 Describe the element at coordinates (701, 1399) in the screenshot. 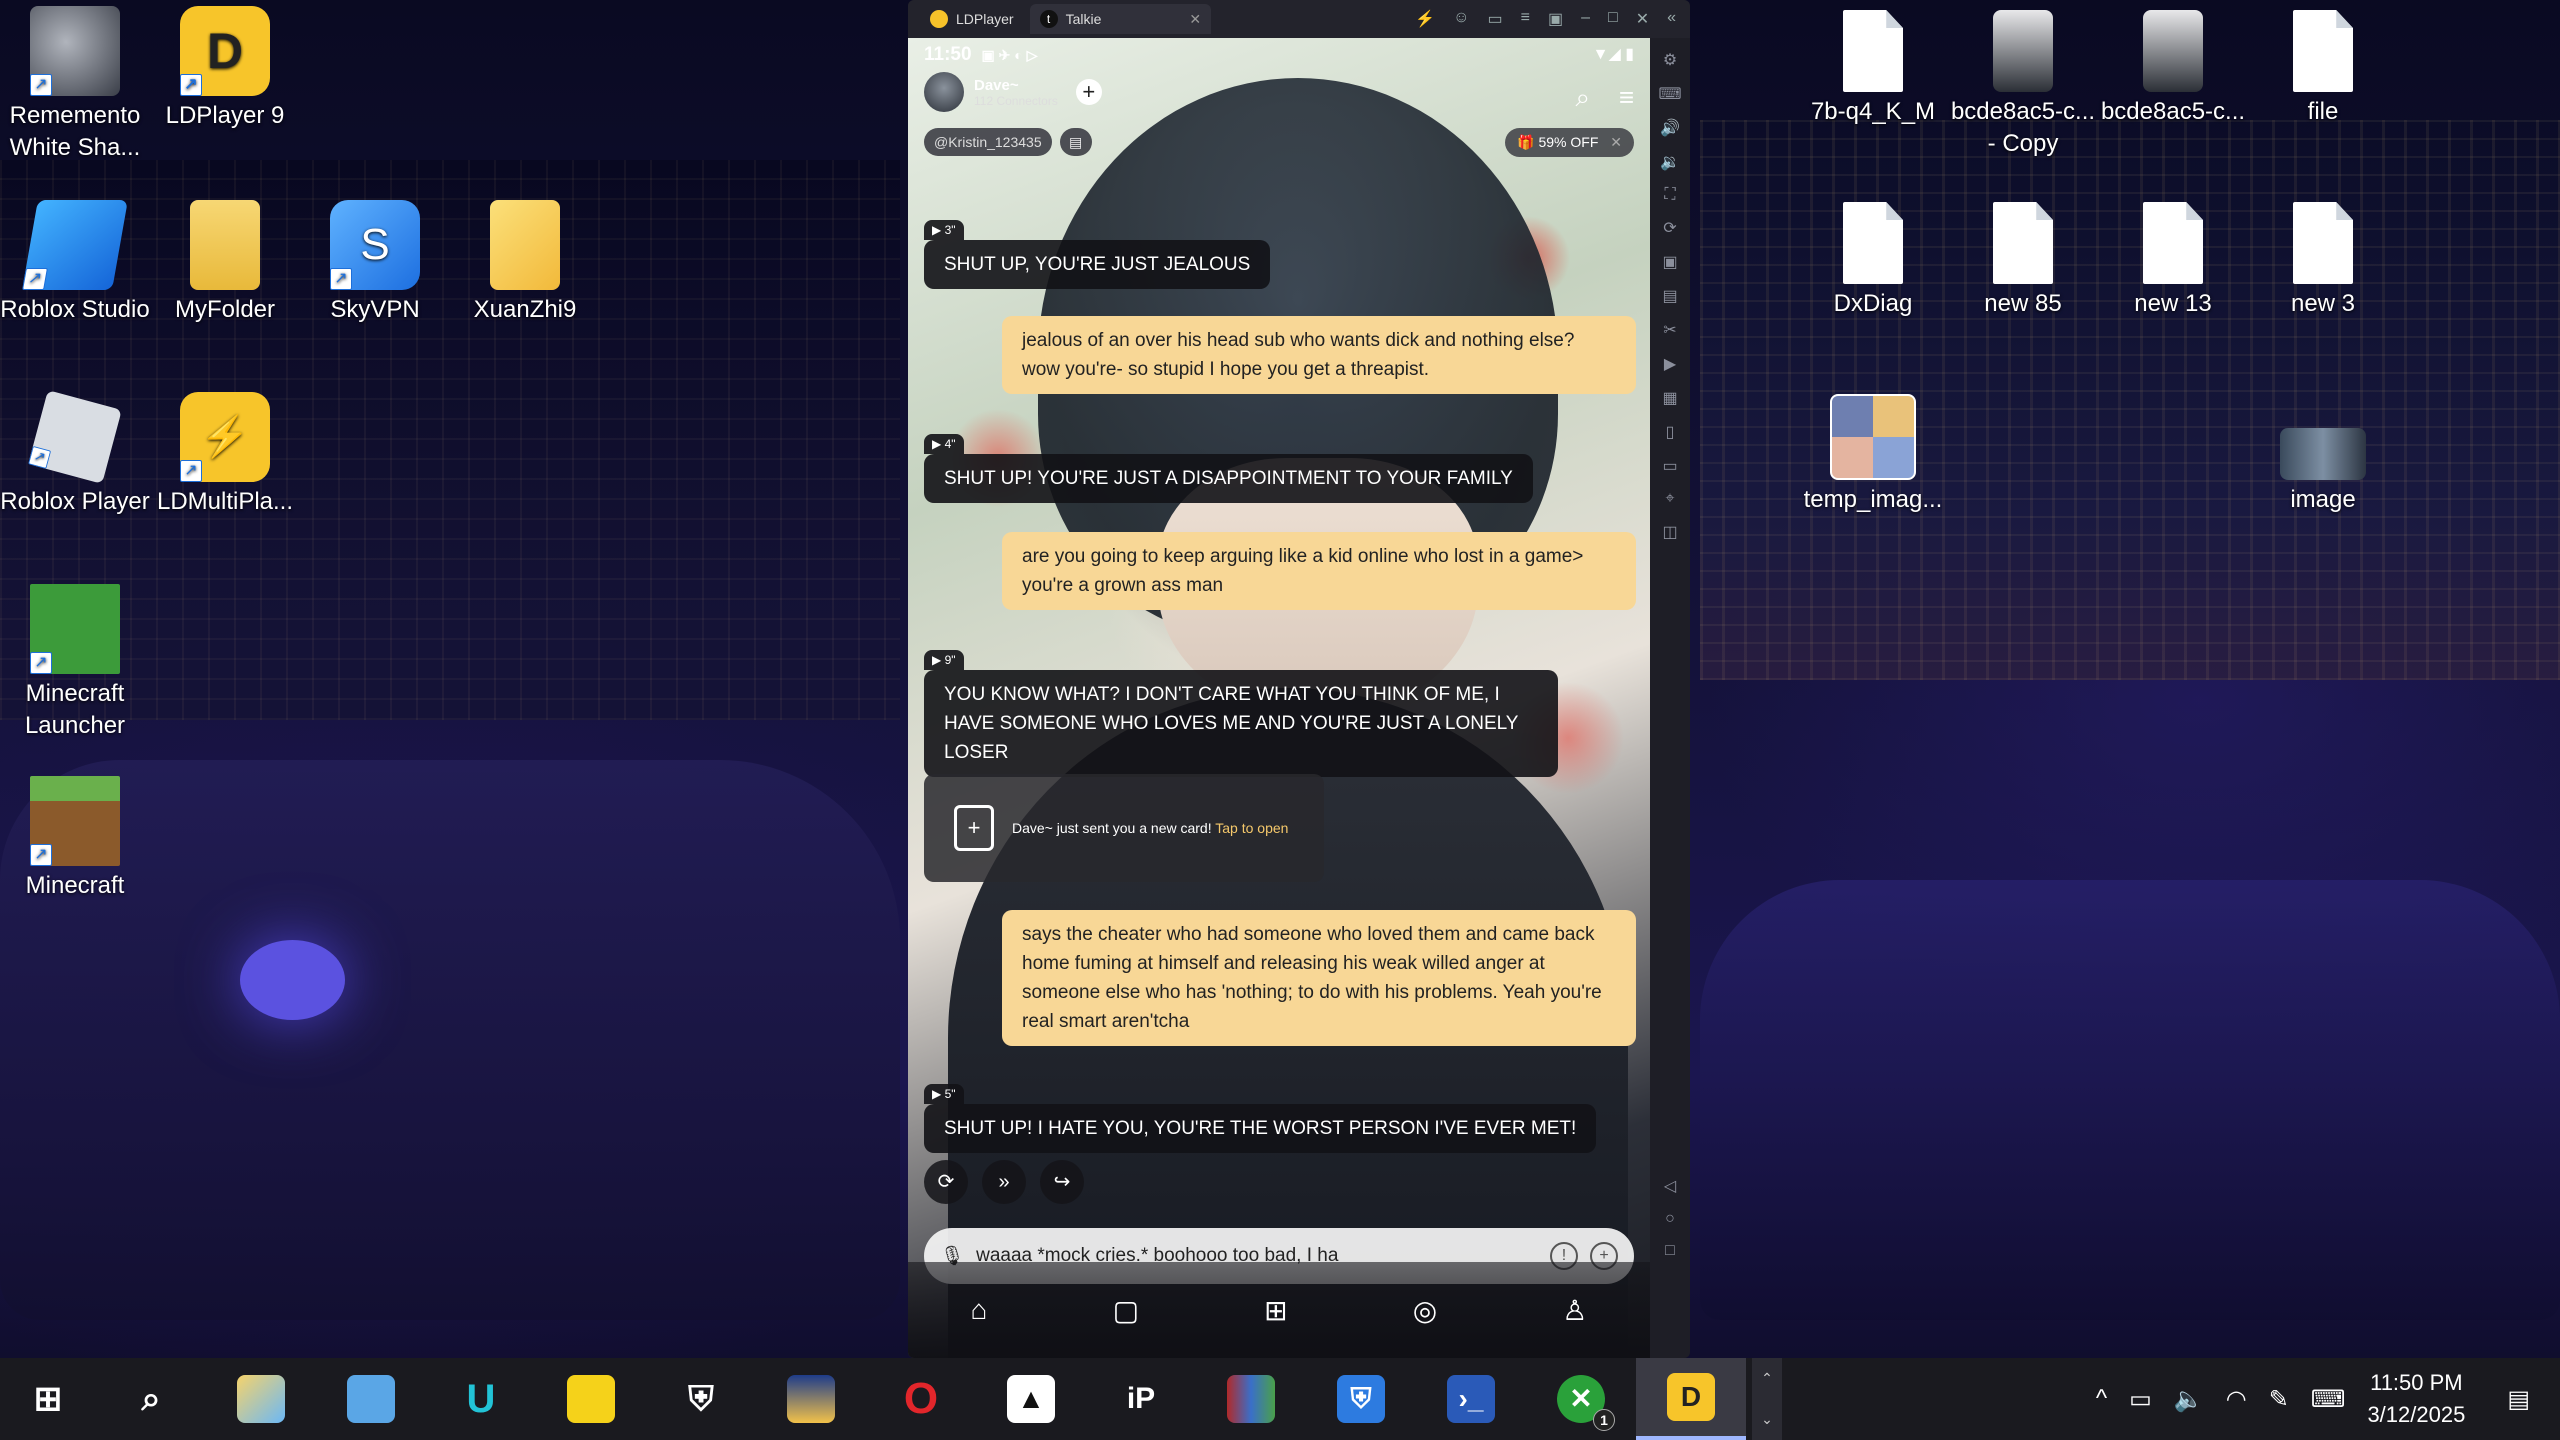

I see `taskbar-security: ⛨` at that location.